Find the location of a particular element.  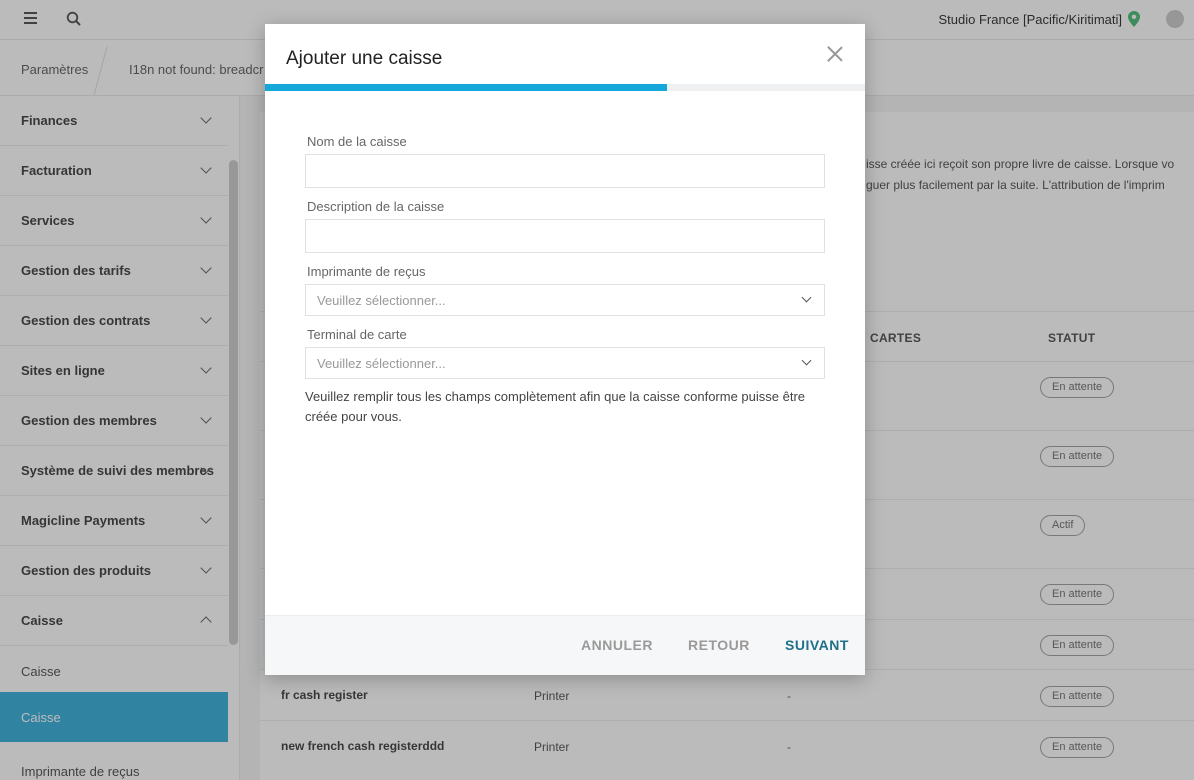

dialog-title: Ajouter une caisse is located at coordinates (364, 58).